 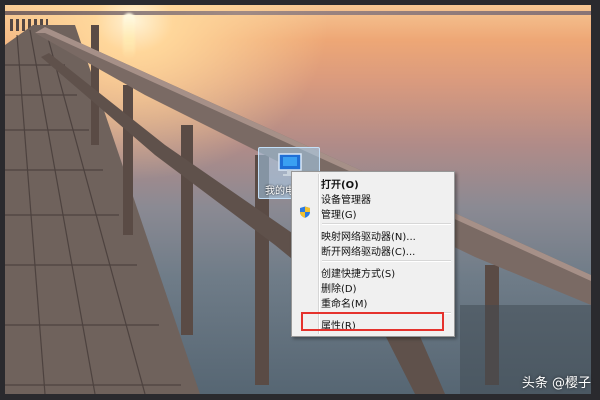 I want to click on menu-item-label: 管理(G), so click(x=339, y=215).